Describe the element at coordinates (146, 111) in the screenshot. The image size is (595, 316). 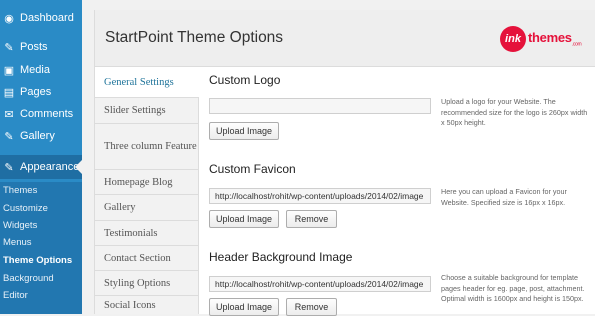
I see `tab-slider-settings: Slider Settings` at that location.